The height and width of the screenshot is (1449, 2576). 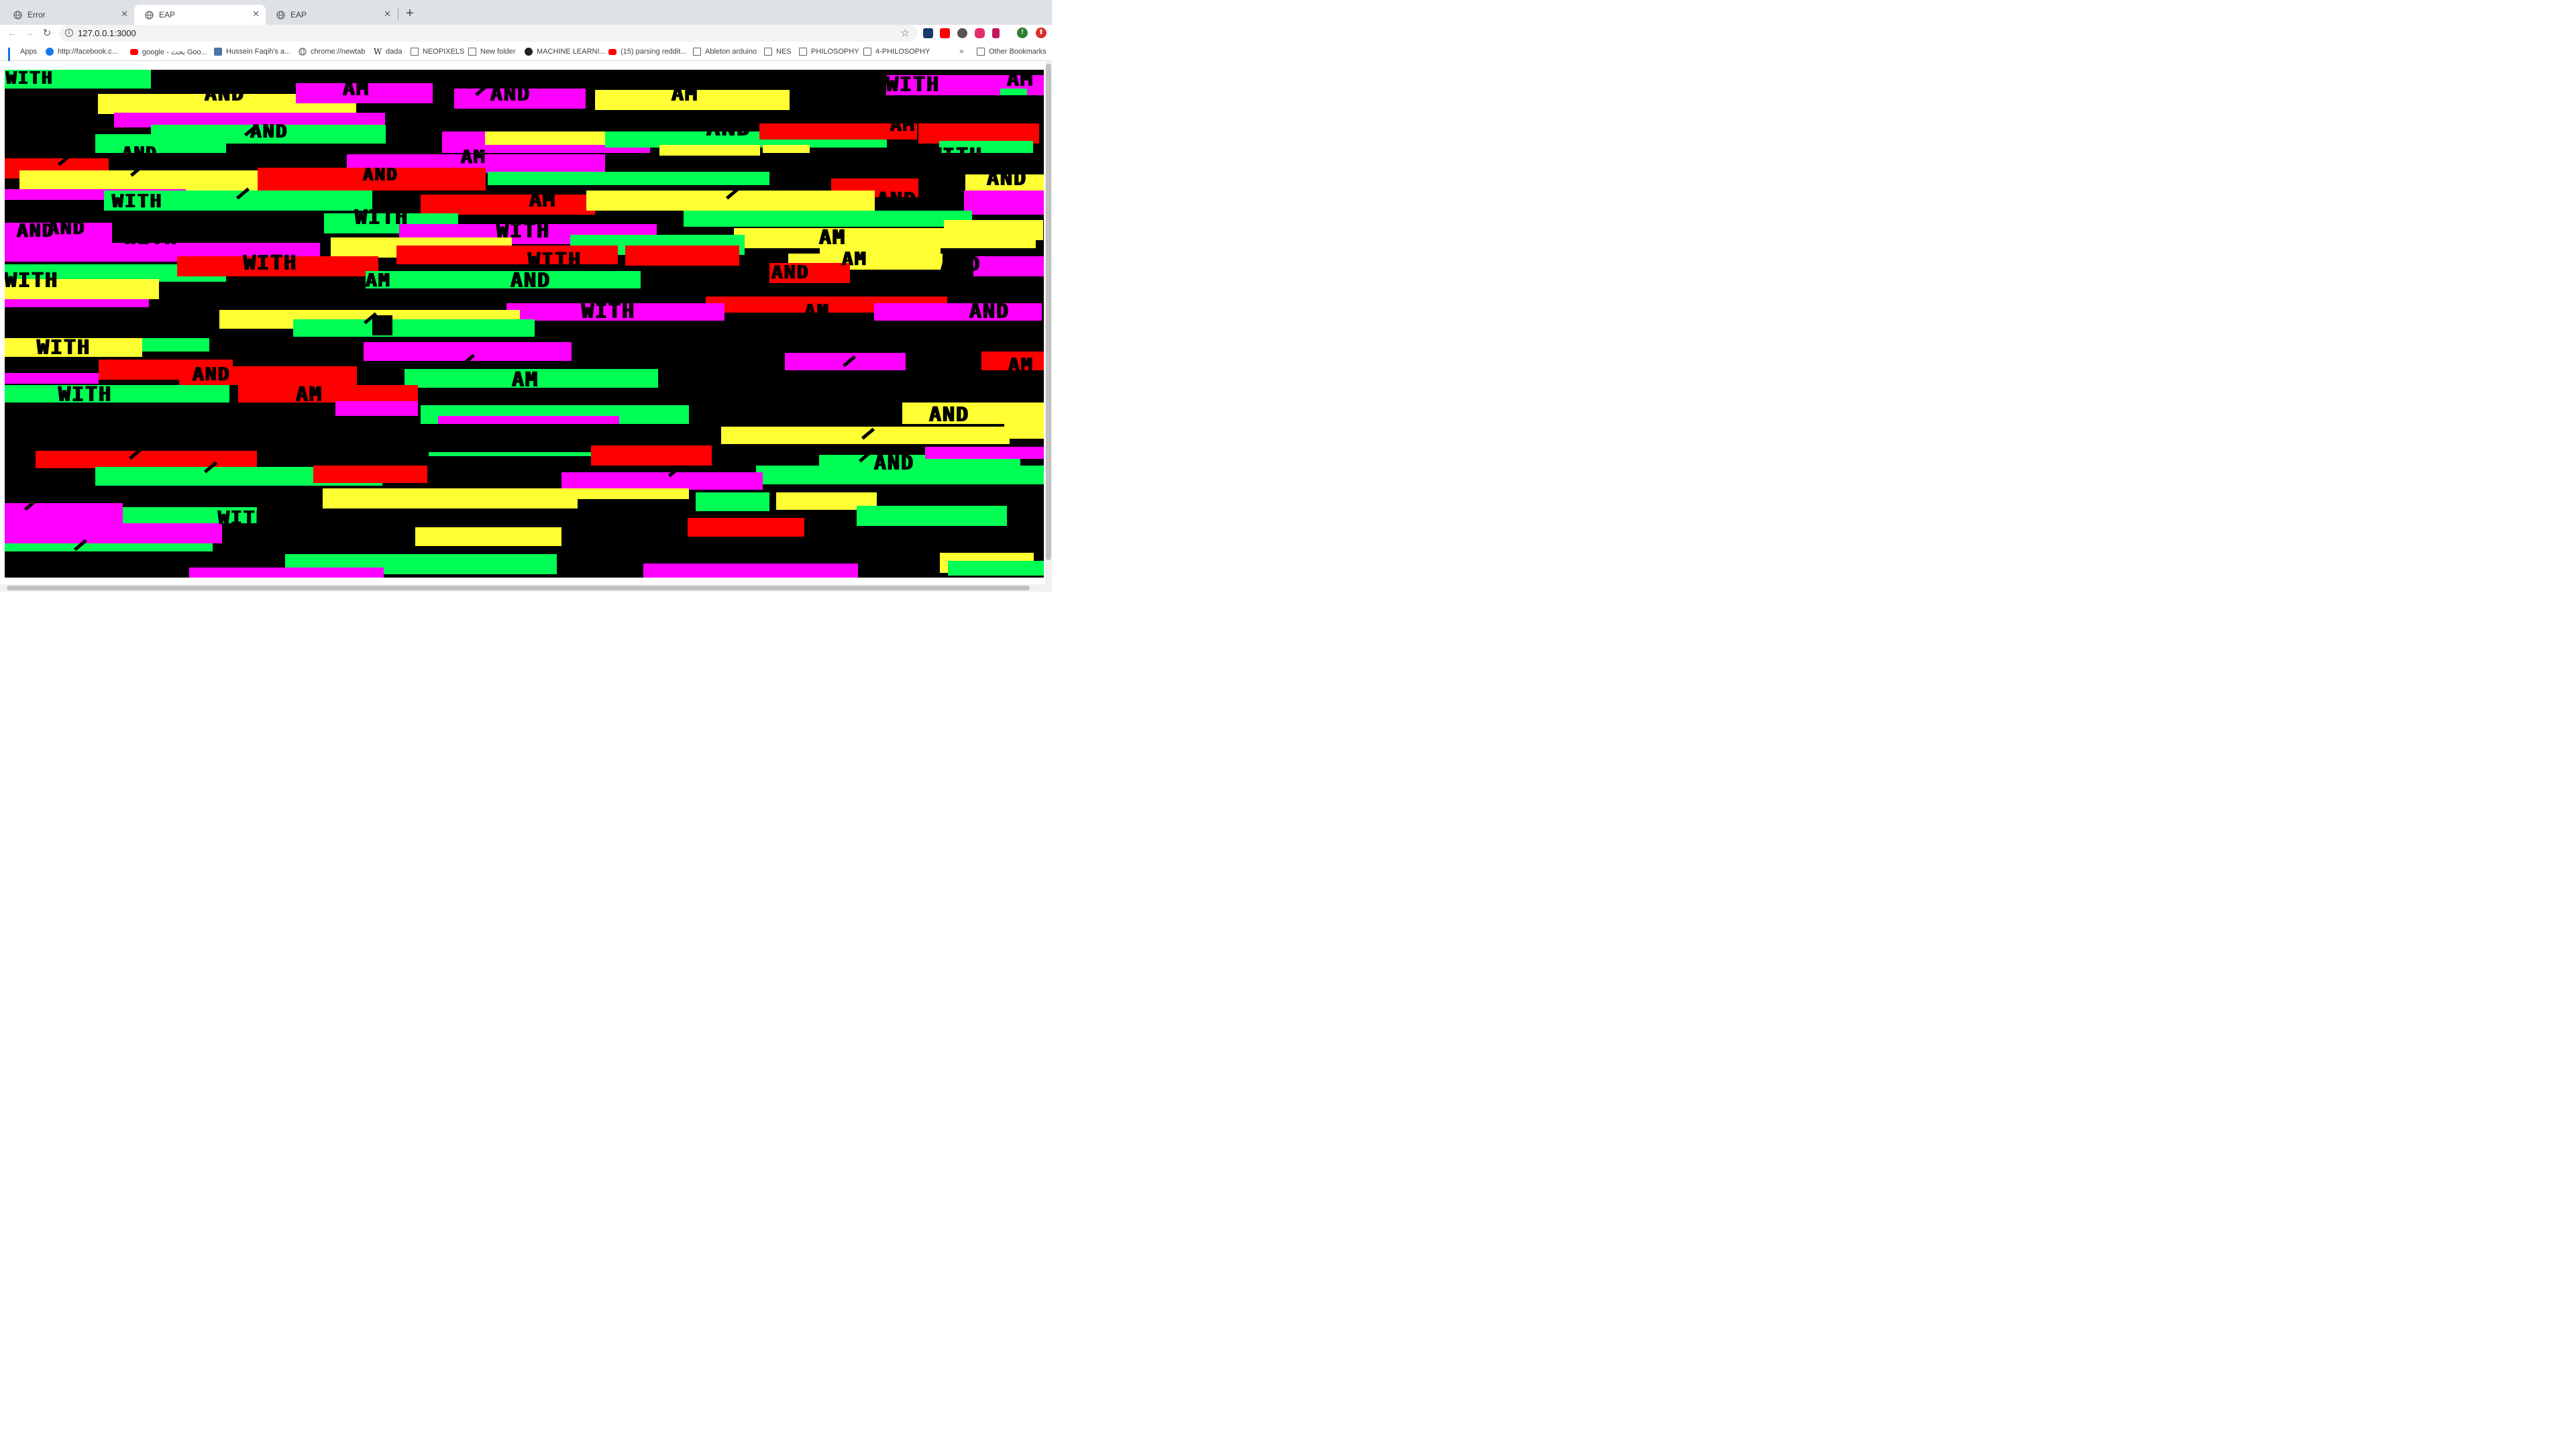 What do you see at coordinates (1022, 33) in the screenshot?
I see `profile-avatar: f` at bounding box center [1022, 33].